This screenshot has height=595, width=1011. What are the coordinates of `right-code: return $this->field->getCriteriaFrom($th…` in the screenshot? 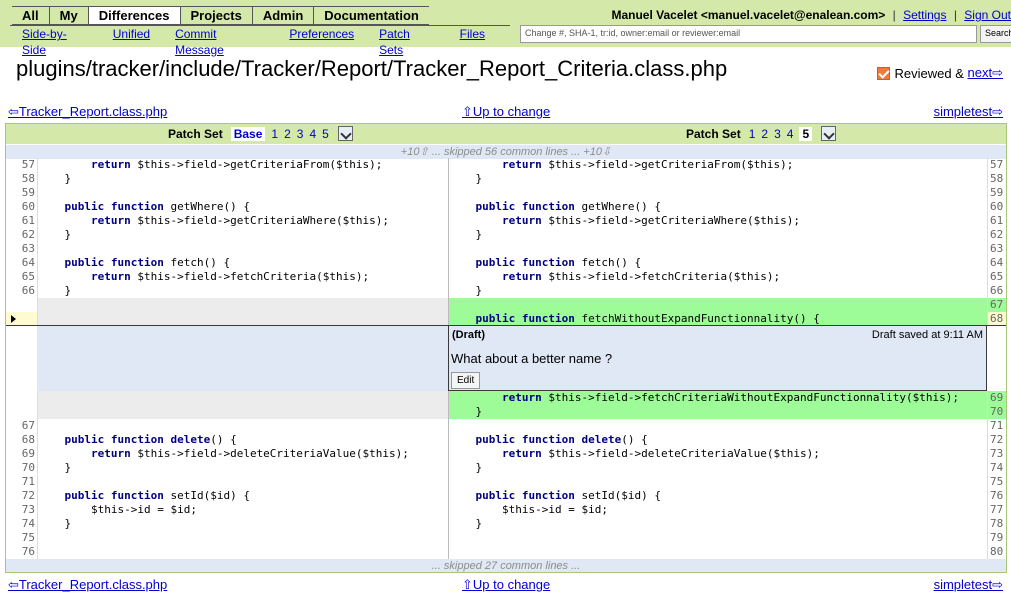 It's located at (717, 165).